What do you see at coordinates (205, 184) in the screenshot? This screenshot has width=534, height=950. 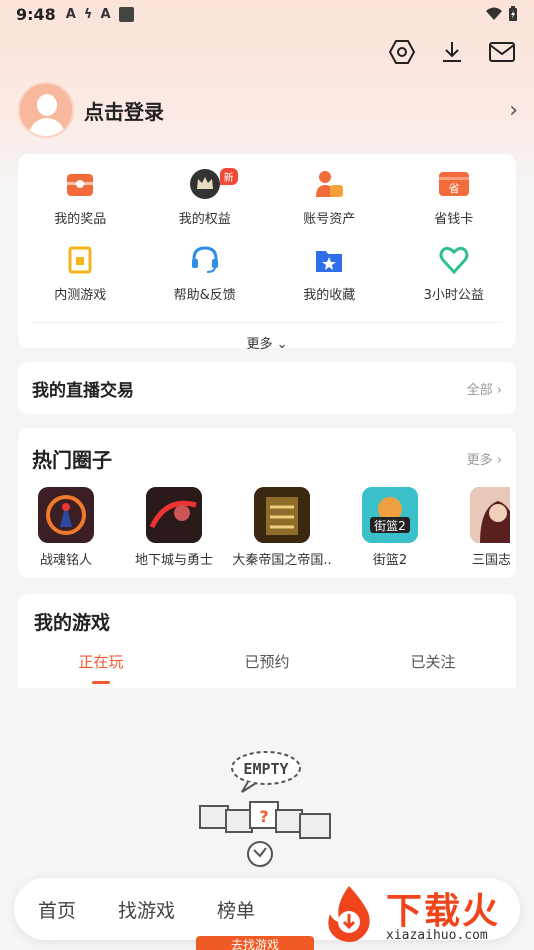 I see `crown-icon` at bounding box center [205, 184].